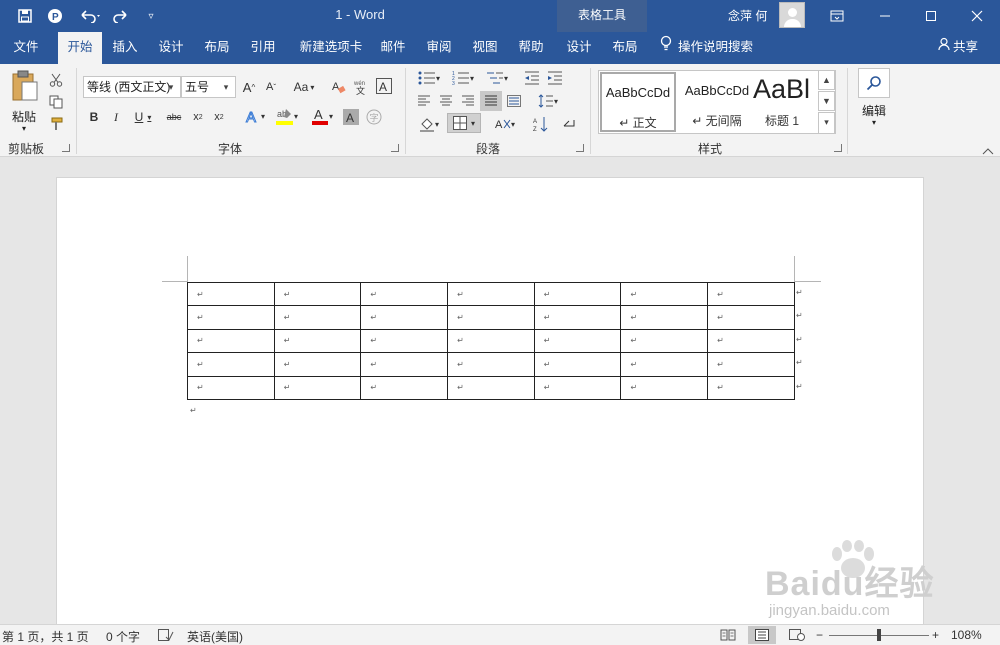 The image size is (1000, 645). What do you see at coordinates (838, 148) in the screenshot?
I see `styles-launcher-icon` at bounding box center [838, 148].